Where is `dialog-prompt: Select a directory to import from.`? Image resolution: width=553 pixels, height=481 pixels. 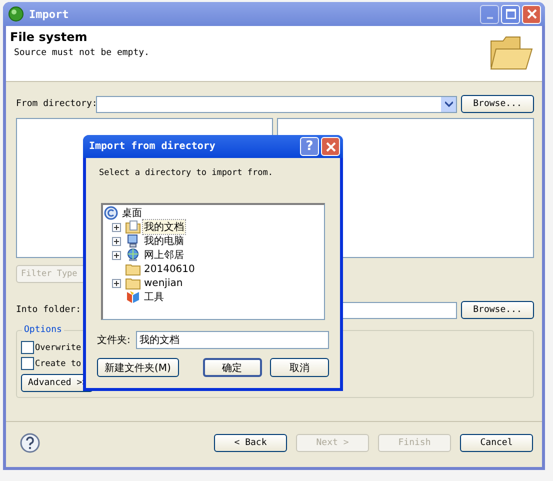
dialog-prompt: Select a directory to import from. is located at coordinates (186, 173).